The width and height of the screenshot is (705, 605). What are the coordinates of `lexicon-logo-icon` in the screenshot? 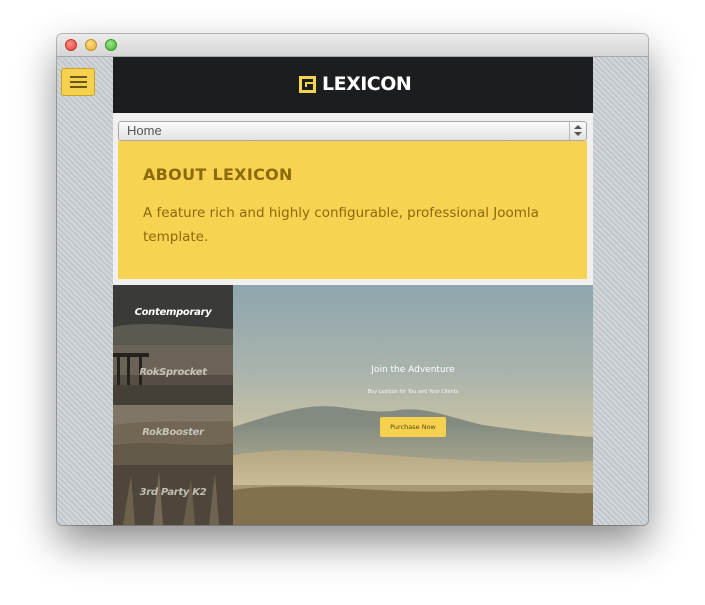 It's located at (307, 84).